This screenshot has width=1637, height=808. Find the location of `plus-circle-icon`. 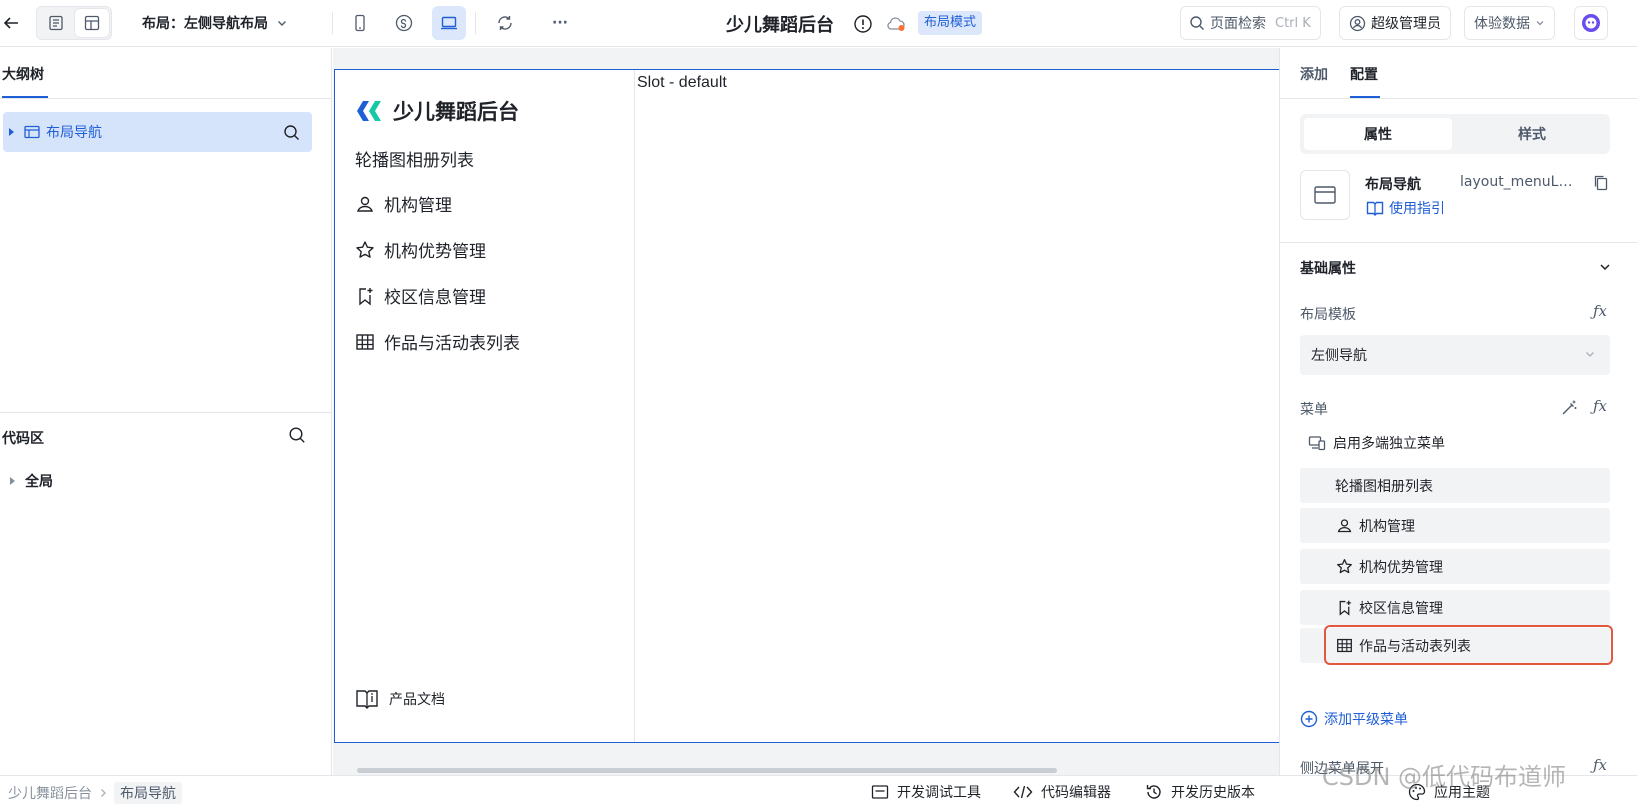

plus-circle-icon is located at coordinates (1309, 719).